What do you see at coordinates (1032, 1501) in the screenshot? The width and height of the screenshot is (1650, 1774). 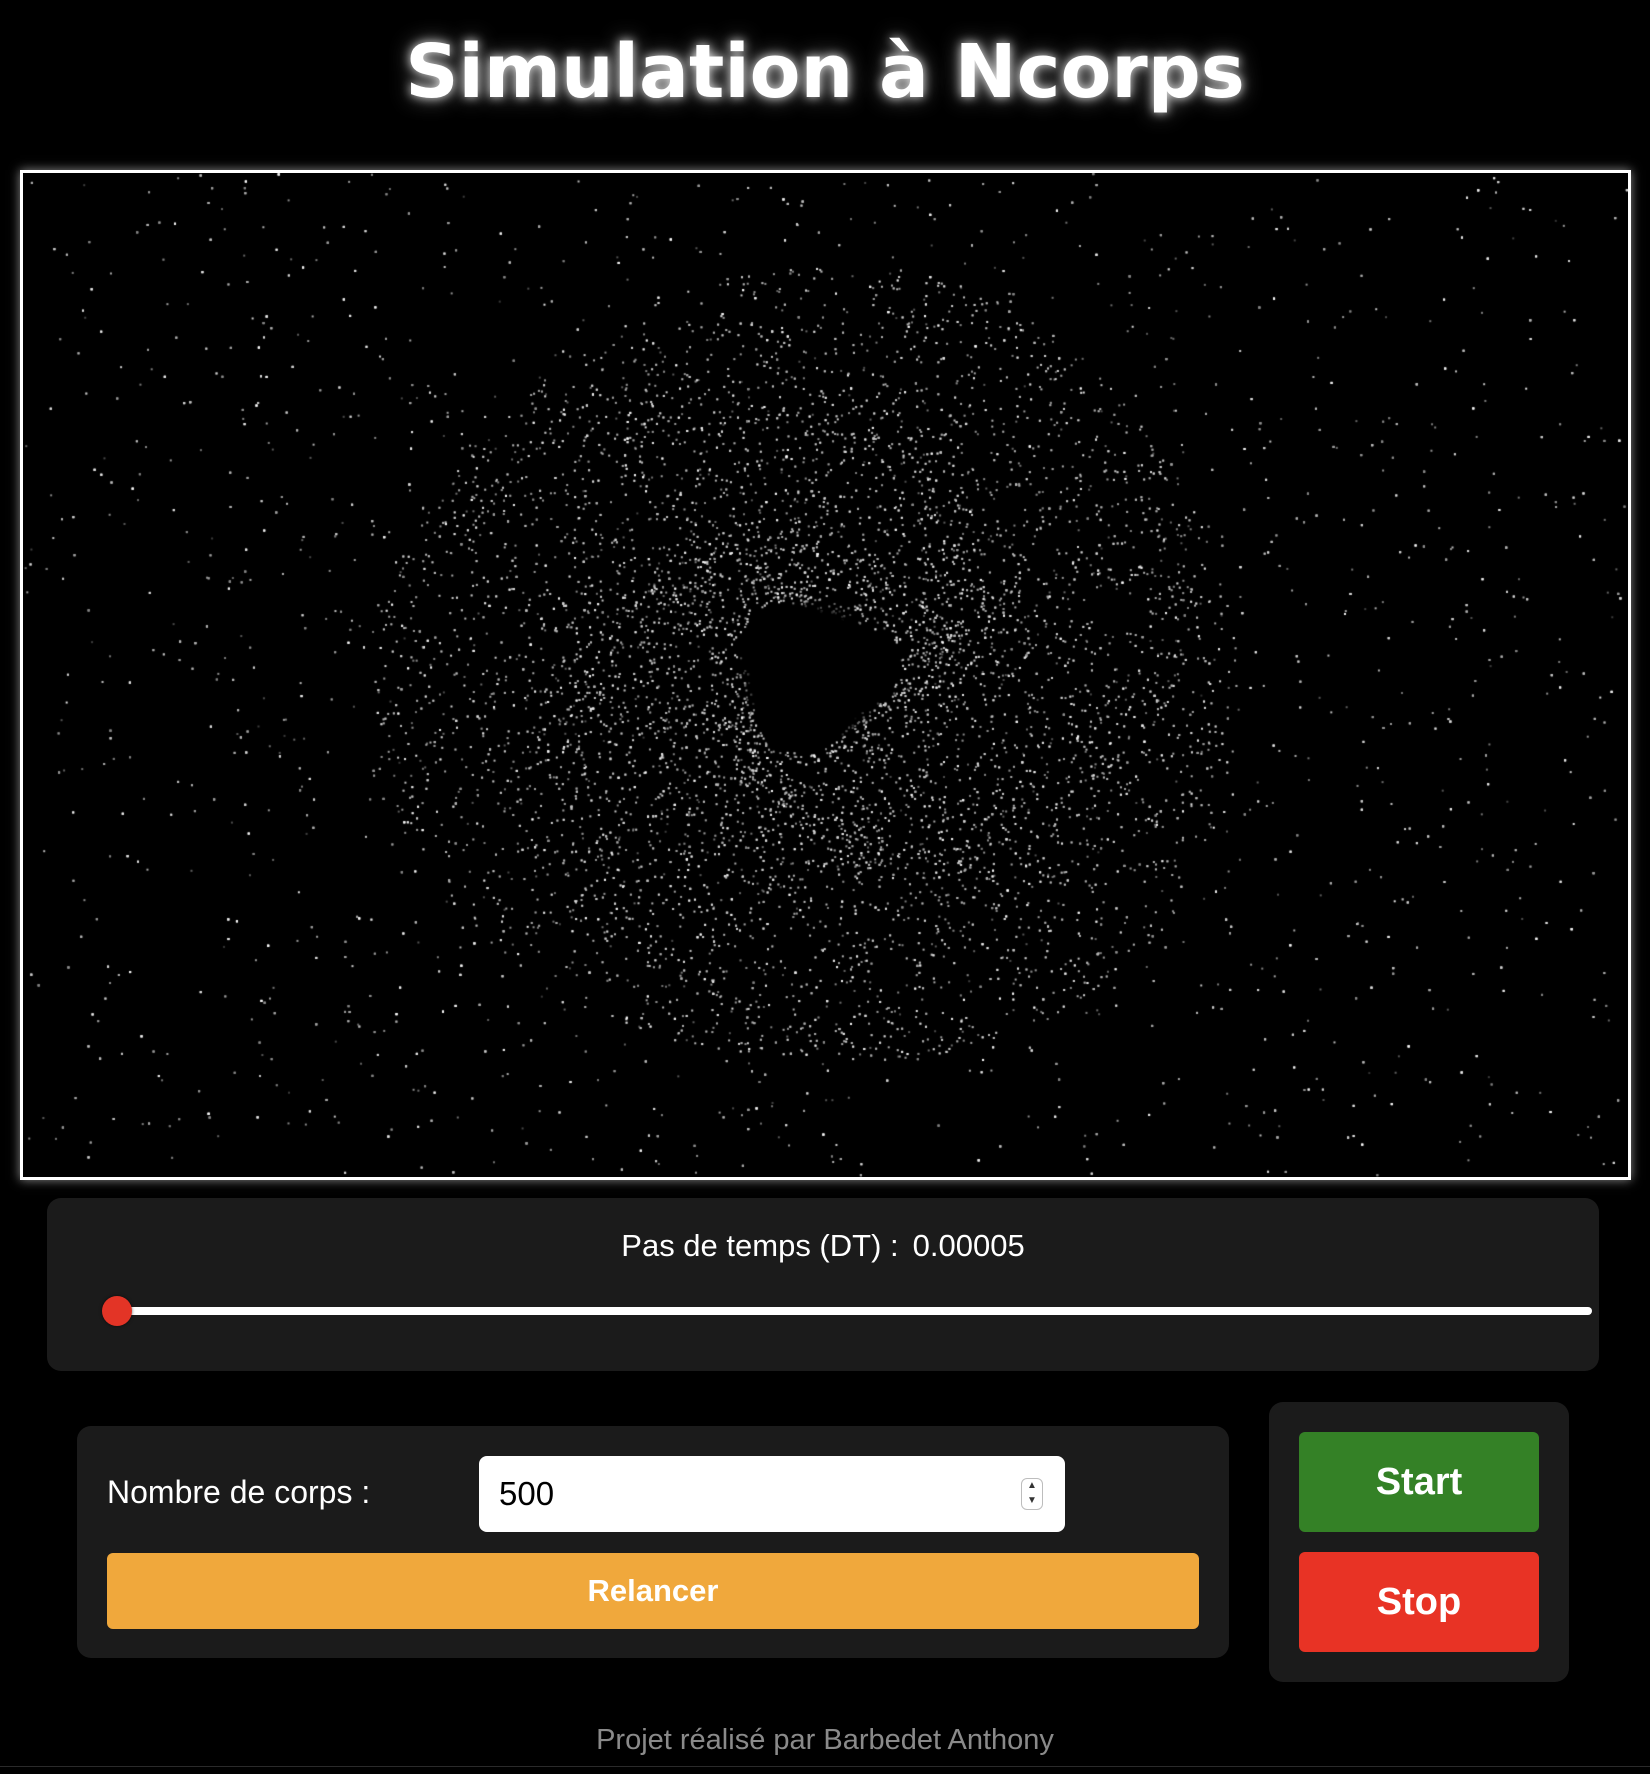 I see `chevron-down-icon: ▼` at bounding box center [1032, 1501].